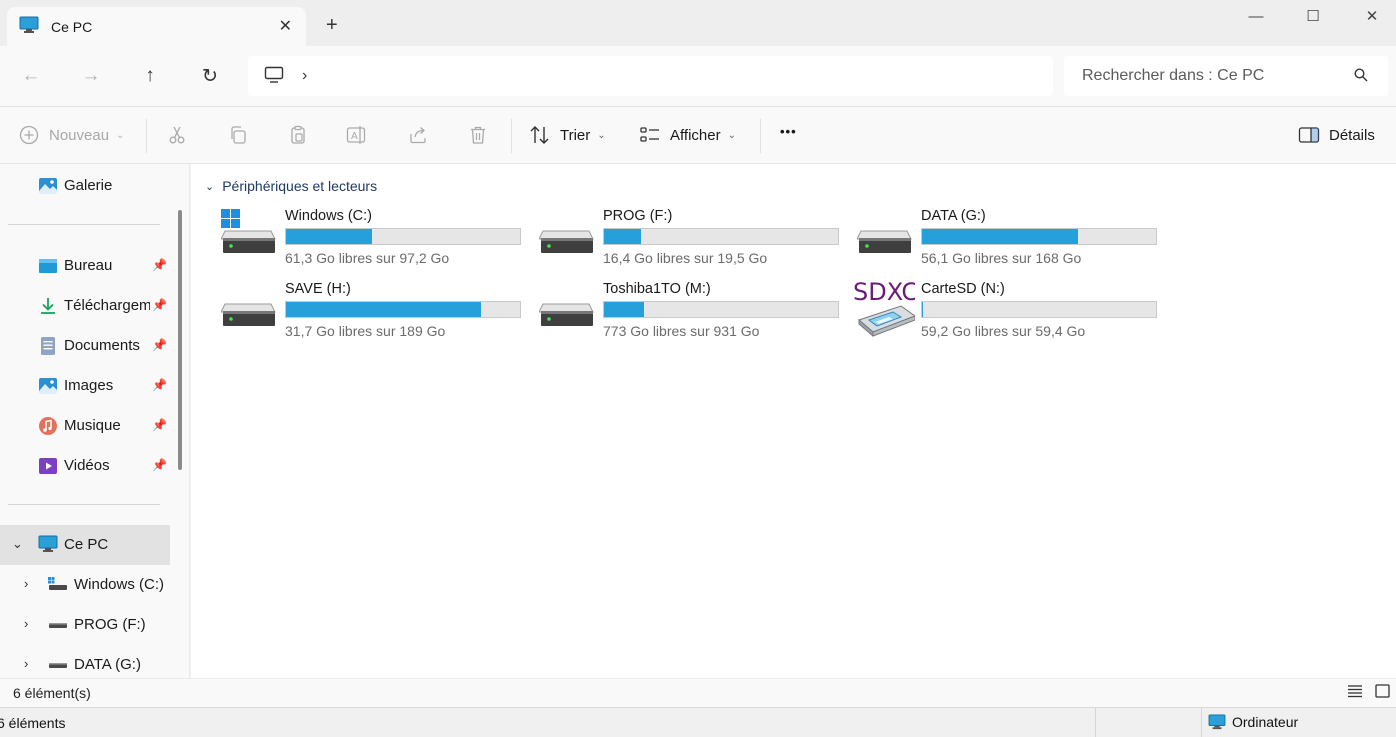 The image size is (1396, 737). I want to click on sidebar-tree-drive-g: › DATA (G:), so click(85, 661).